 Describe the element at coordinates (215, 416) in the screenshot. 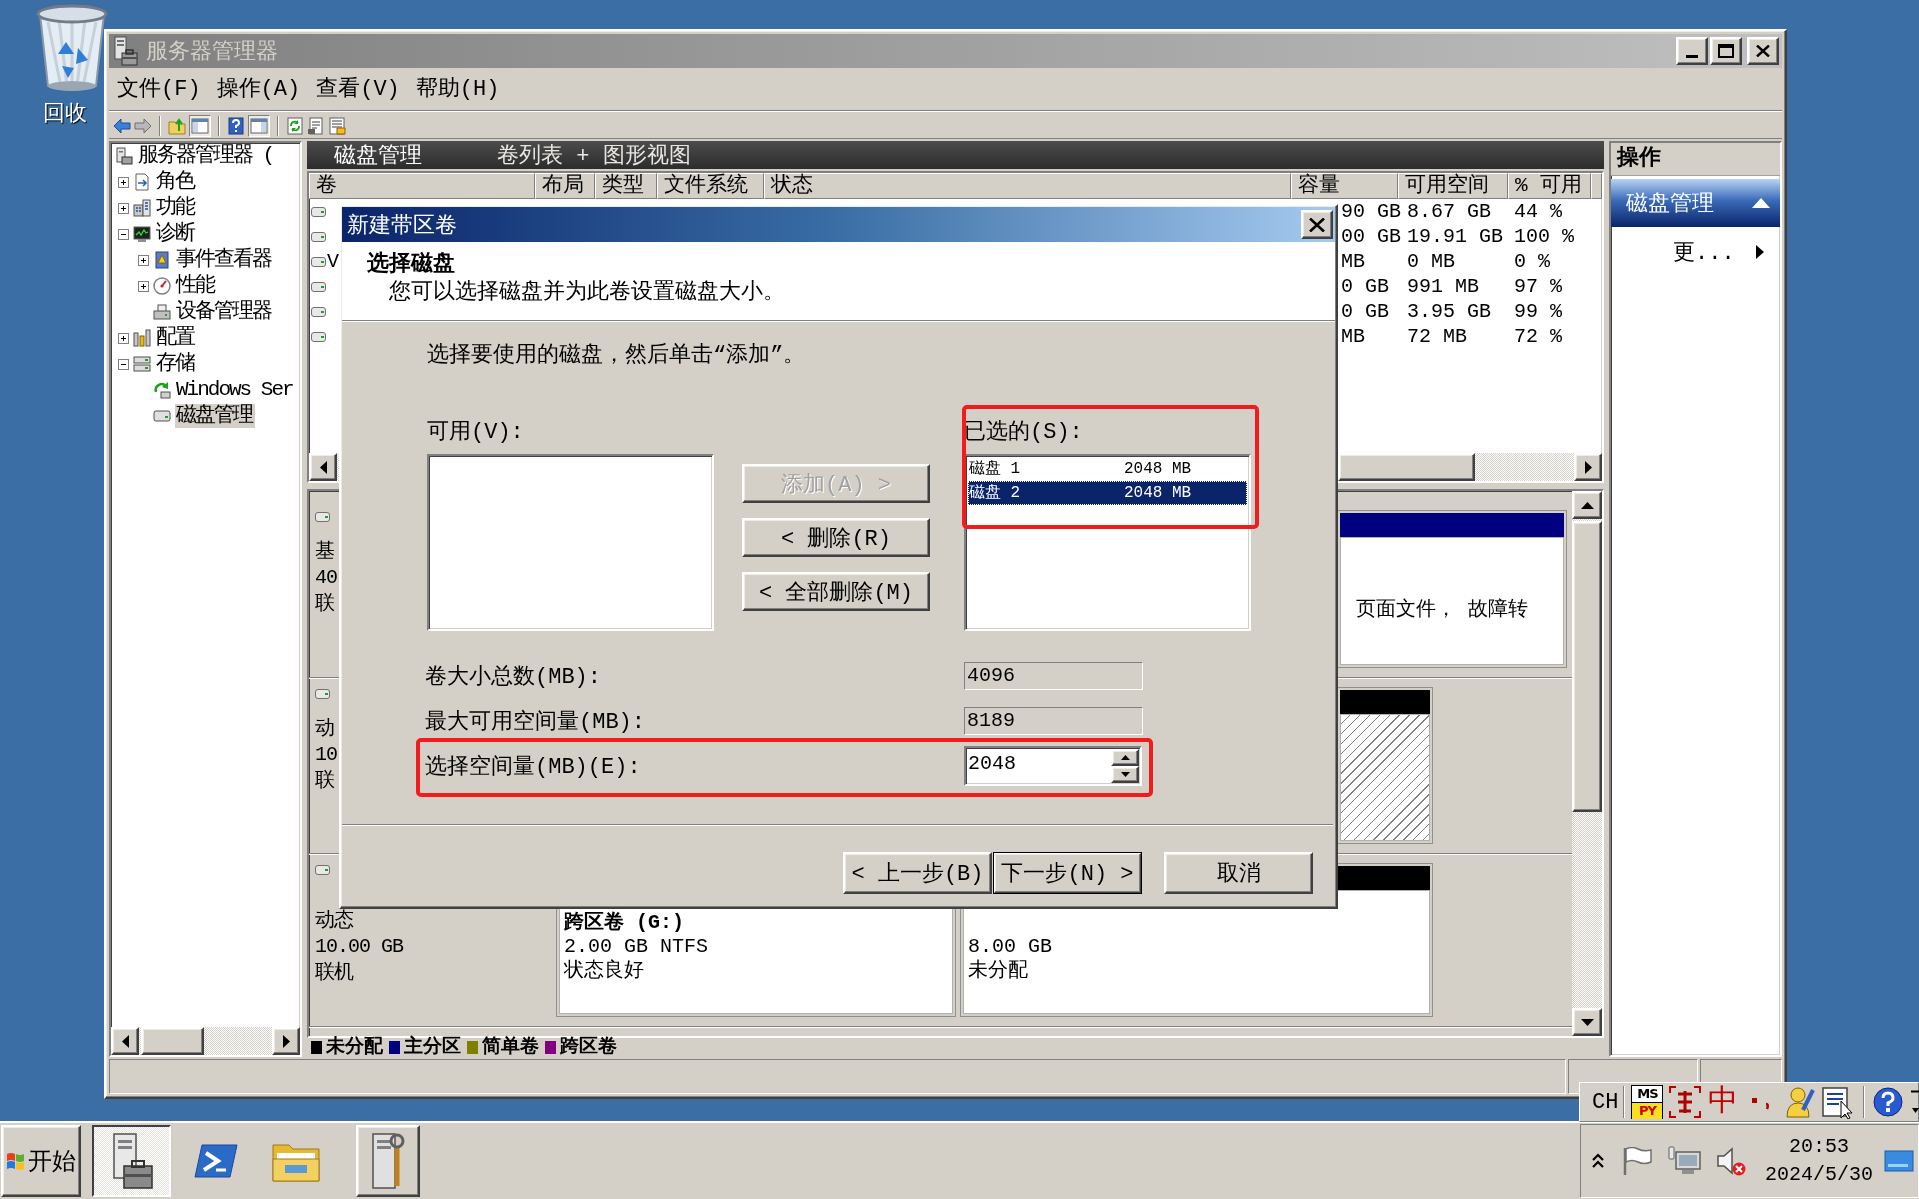

I see `tree-item: 磁盘管理` at that location.